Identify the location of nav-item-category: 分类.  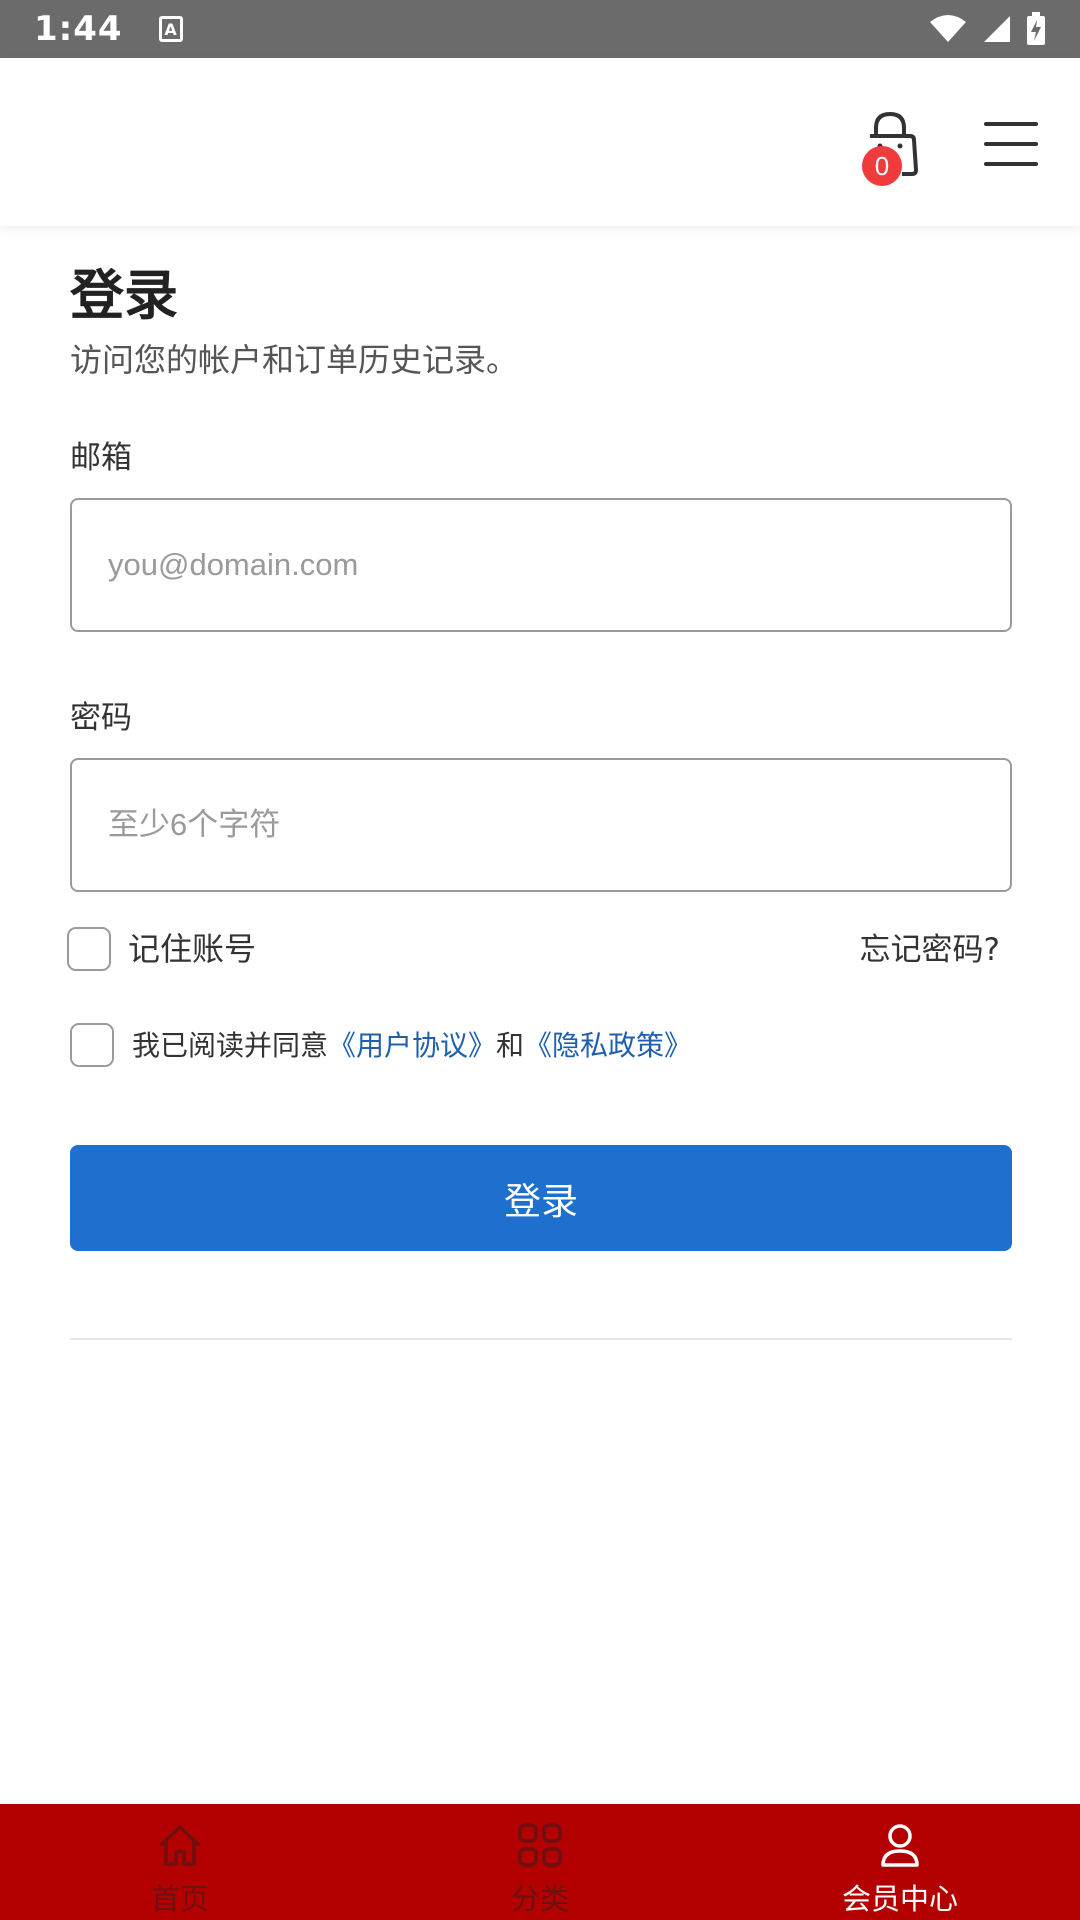
(540, 1862).